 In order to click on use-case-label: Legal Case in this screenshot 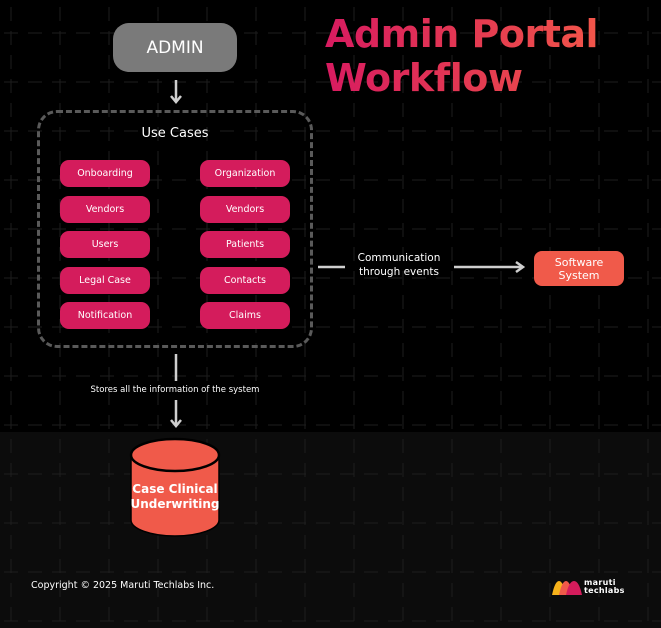, I will do `click(105, 280)`.